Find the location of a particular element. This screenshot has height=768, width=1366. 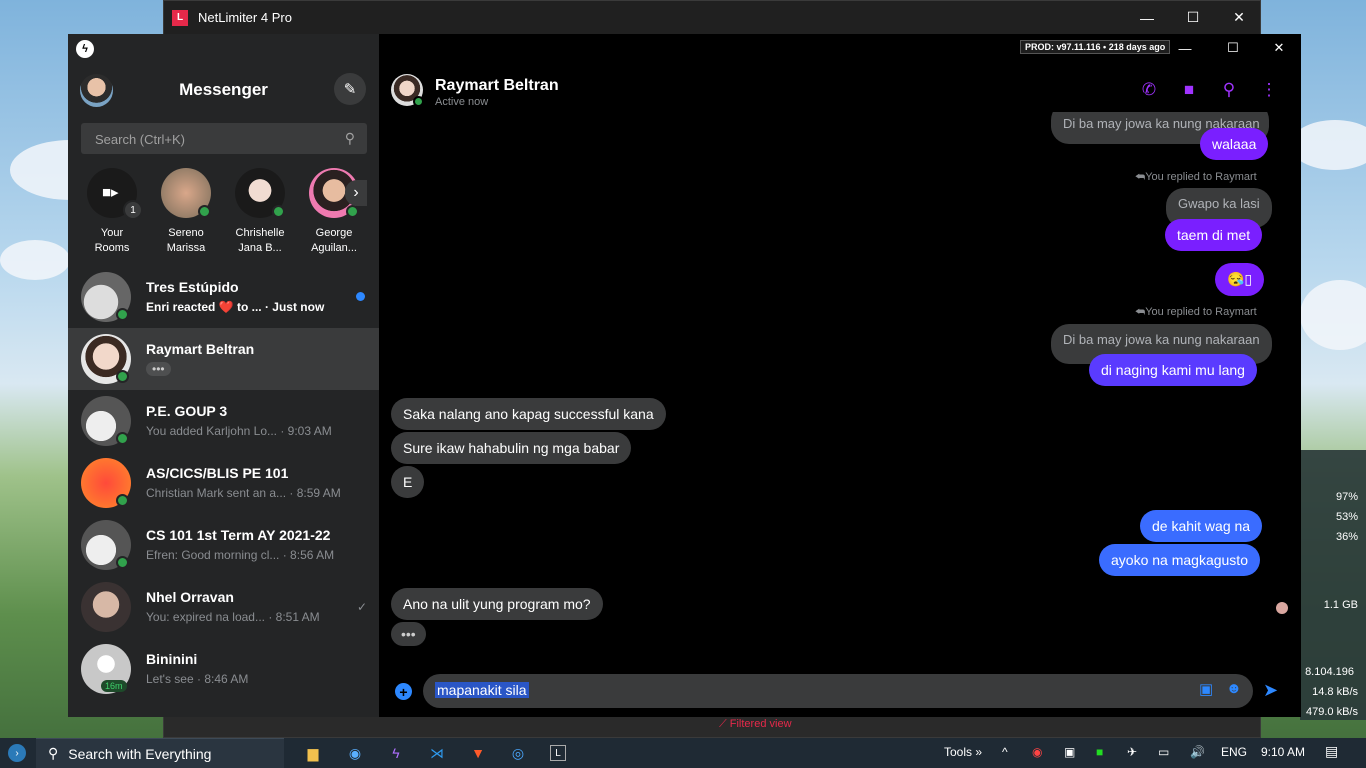

stat-value: 8.104.196 is located at coordinates (1329, 672).